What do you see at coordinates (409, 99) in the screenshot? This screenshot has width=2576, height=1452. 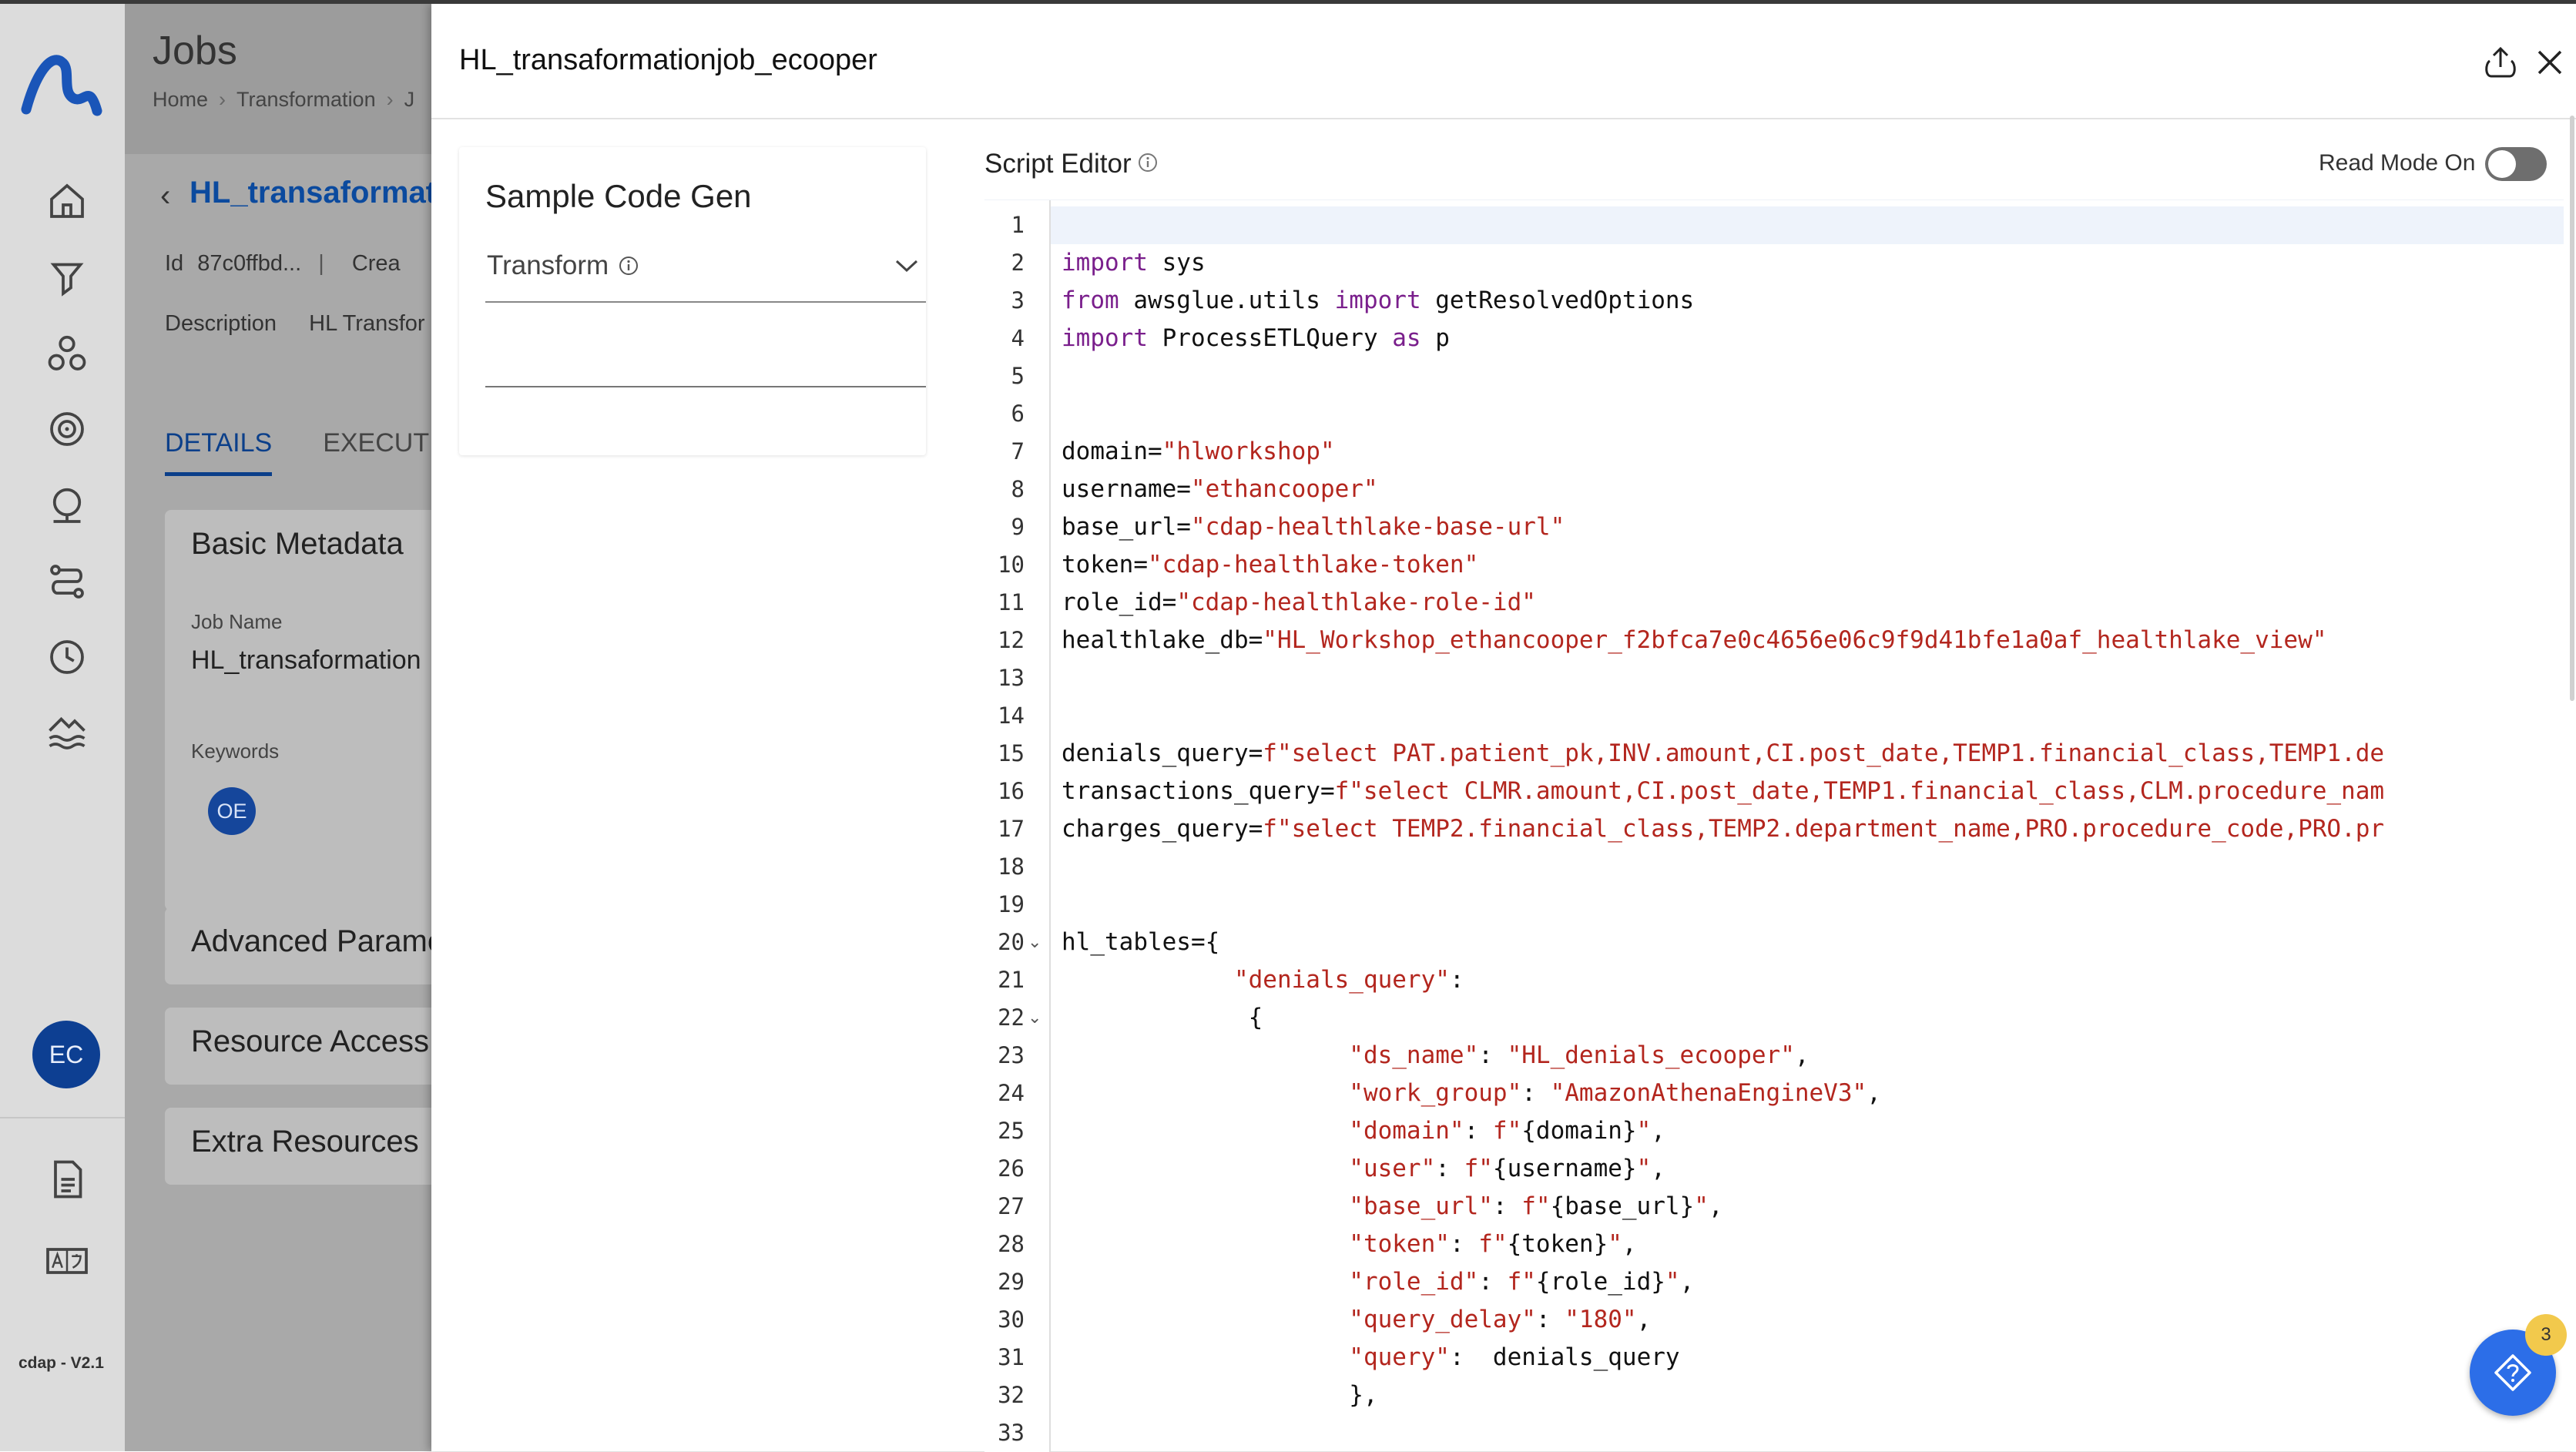 I see `breadcrumb-job: J` at bounding box center [409, 99].